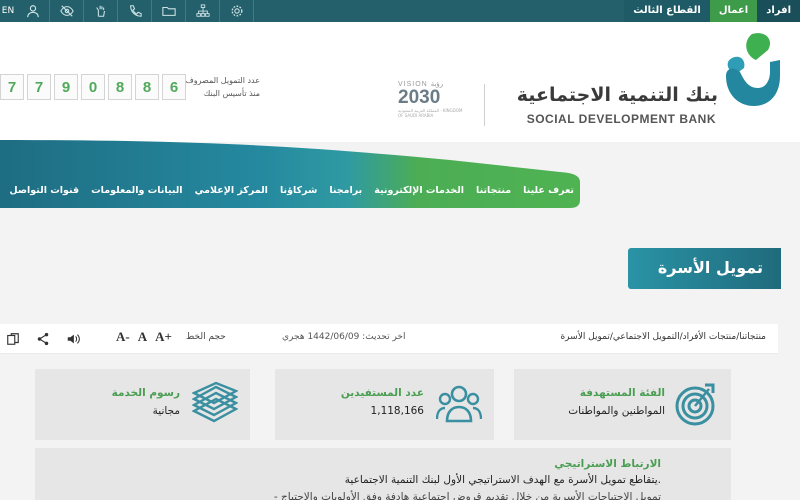 Image resolution: width=800 pixels, height=500 pixels. Describe the element at coordinates (174, 87) in the screenshot. I see `counter-digit: 6` at that location.